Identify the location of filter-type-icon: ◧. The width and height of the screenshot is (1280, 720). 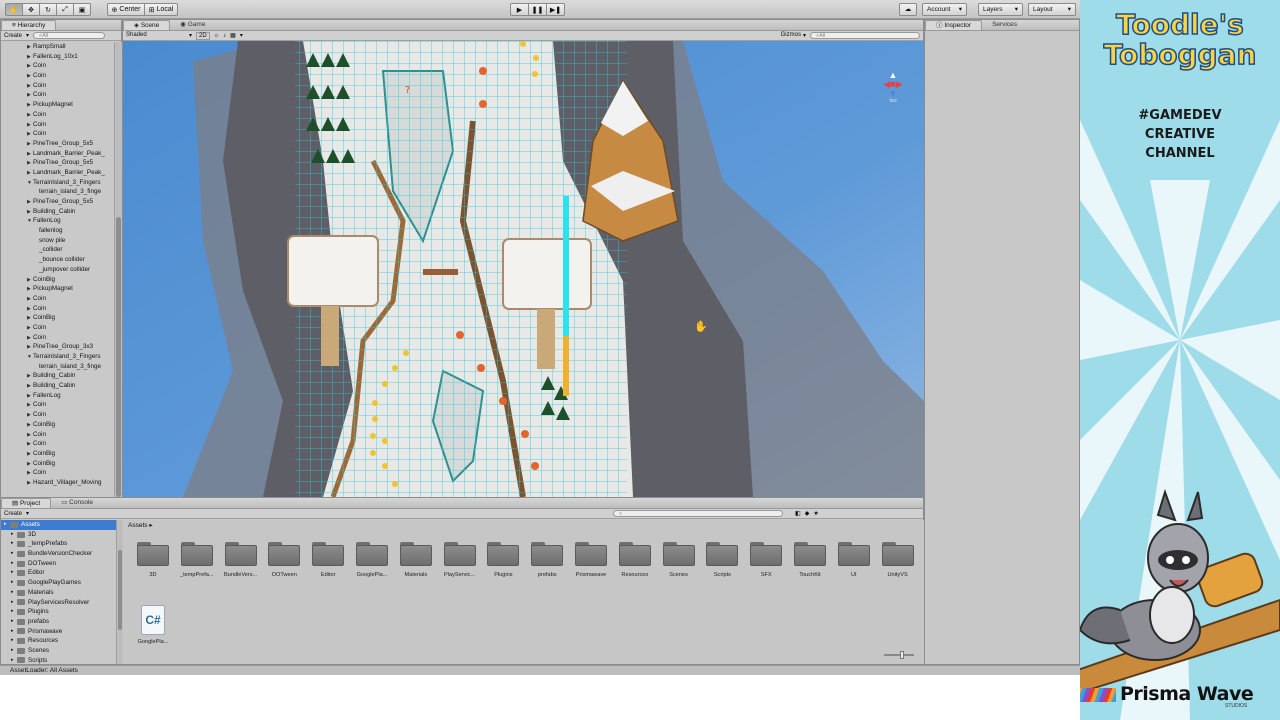
(798, 513).